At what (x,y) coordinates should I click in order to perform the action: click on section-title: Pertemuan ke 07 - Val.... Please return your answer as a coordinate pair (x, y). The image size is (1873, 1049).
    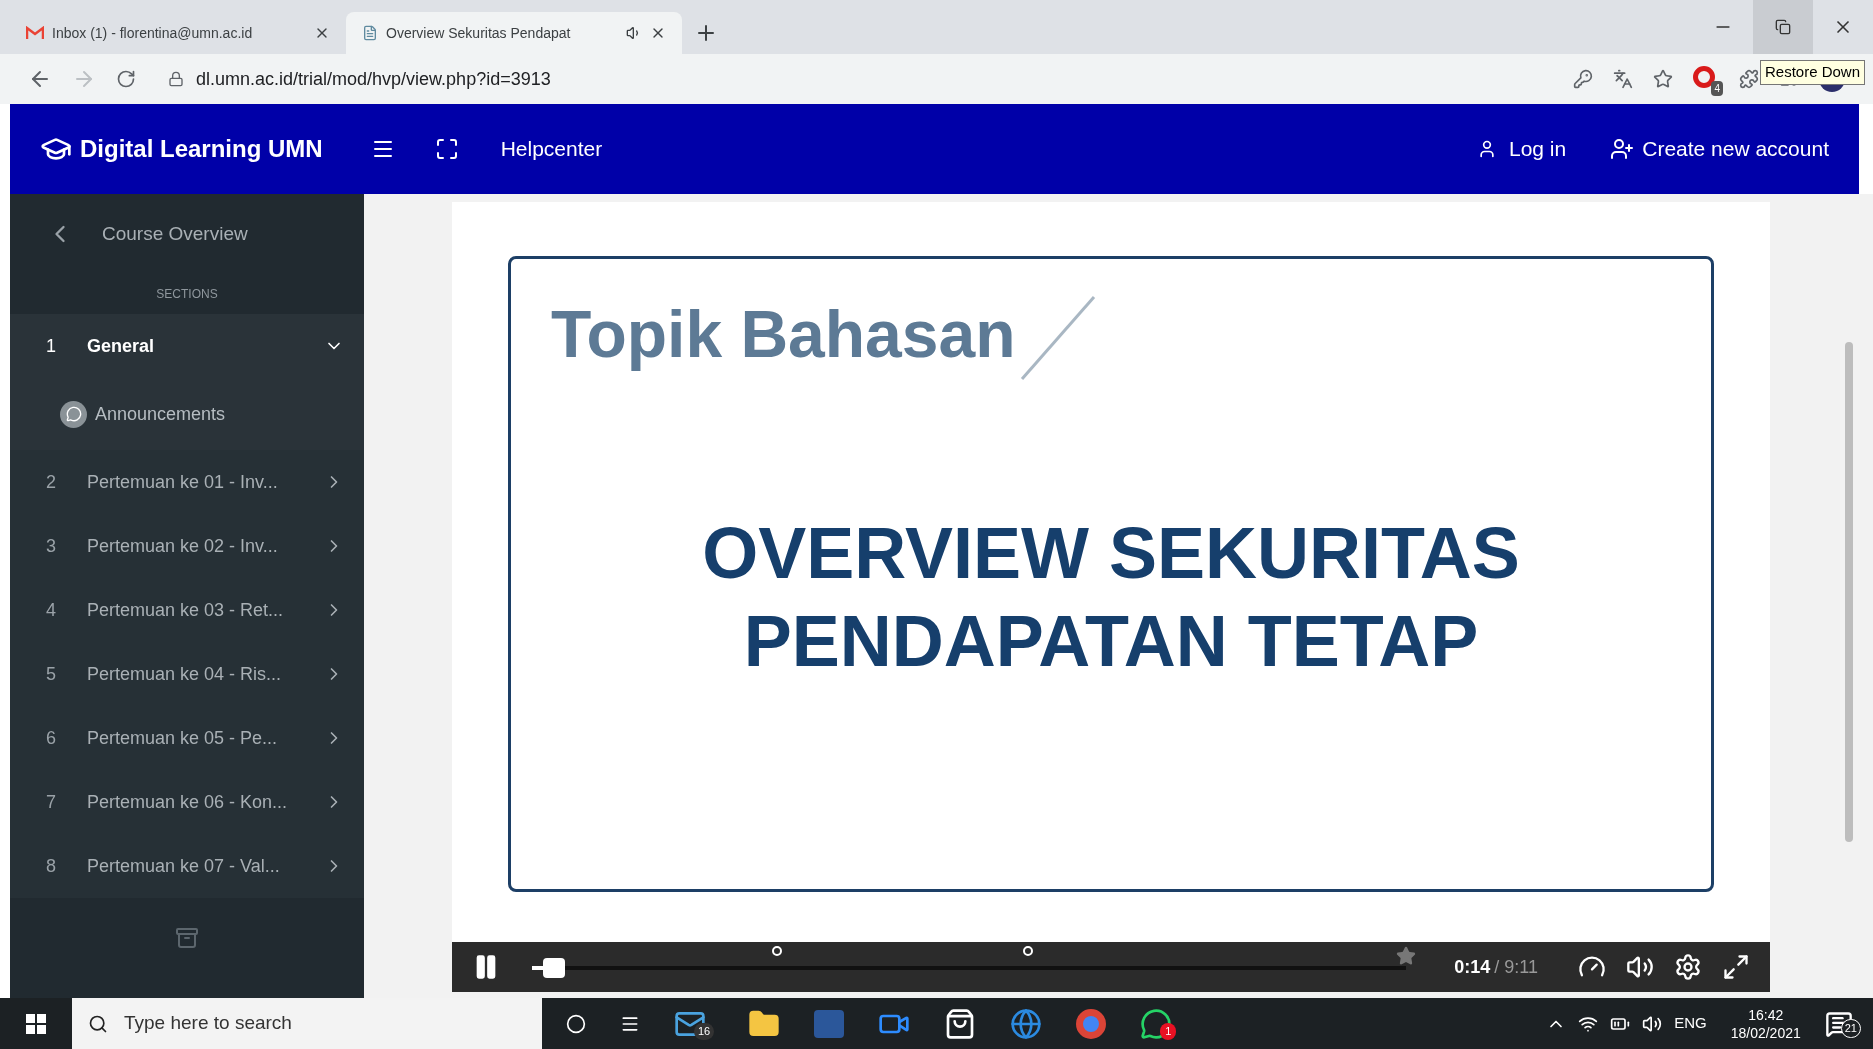
    Looking at the image, I should click on (184, 866).